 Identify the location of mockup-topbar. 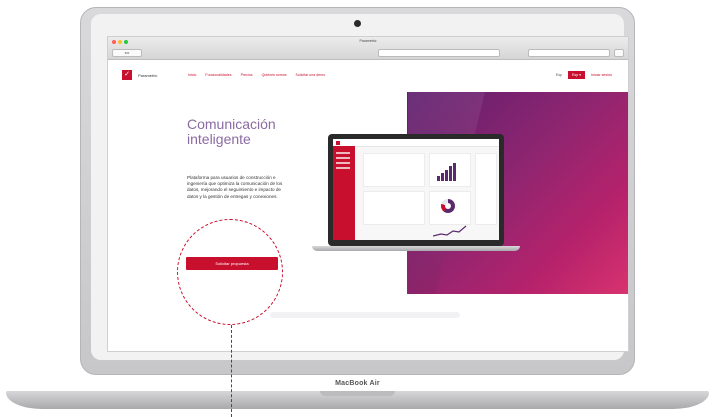
(416, 143).